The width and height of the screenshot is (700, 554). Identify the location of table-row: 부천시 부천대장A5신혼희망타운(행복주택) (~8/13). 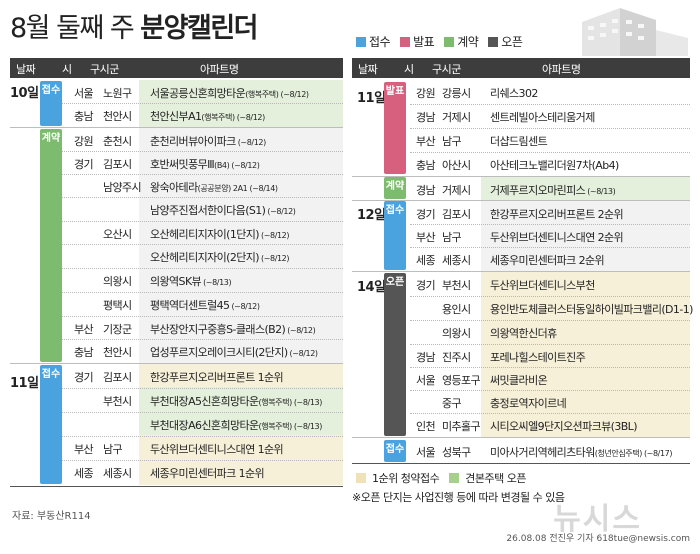
(176, 400).